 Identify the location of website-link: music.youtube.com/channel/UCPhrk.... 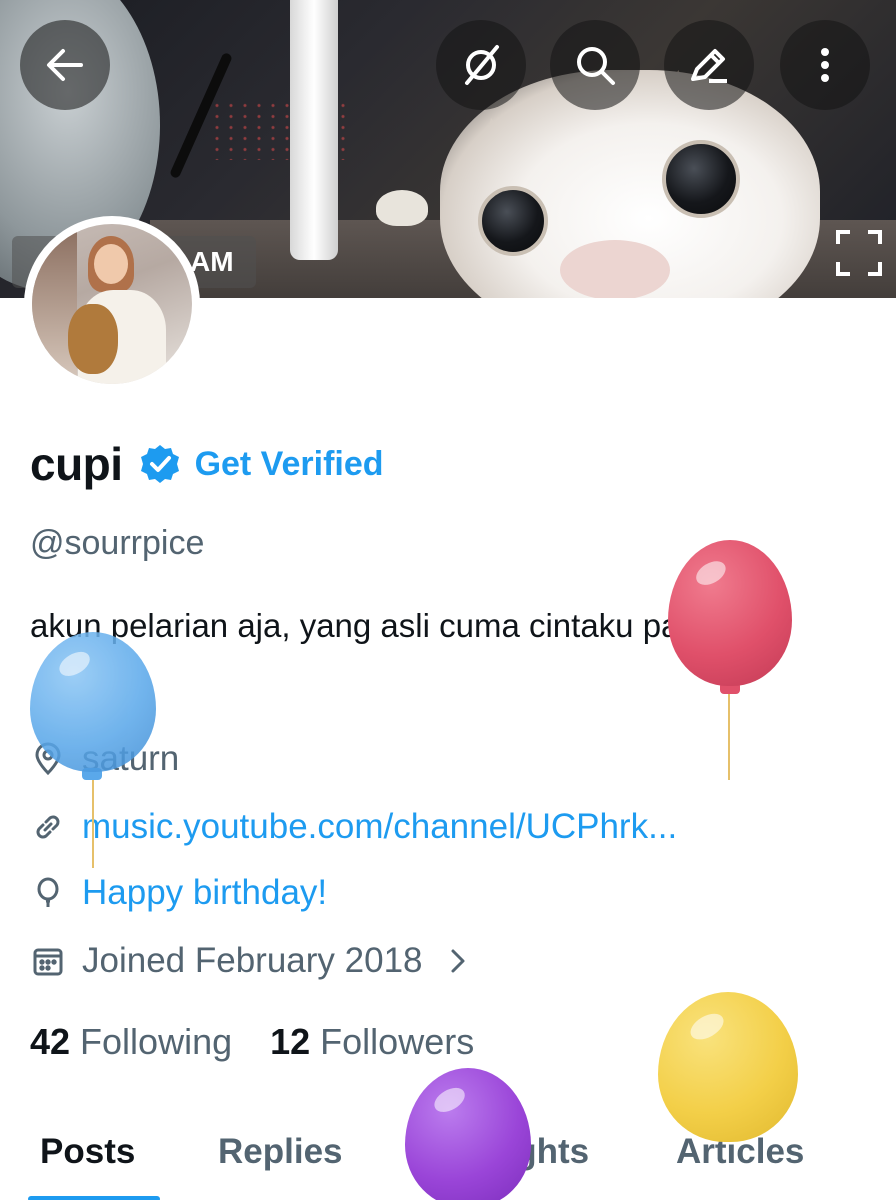
(379, 827).